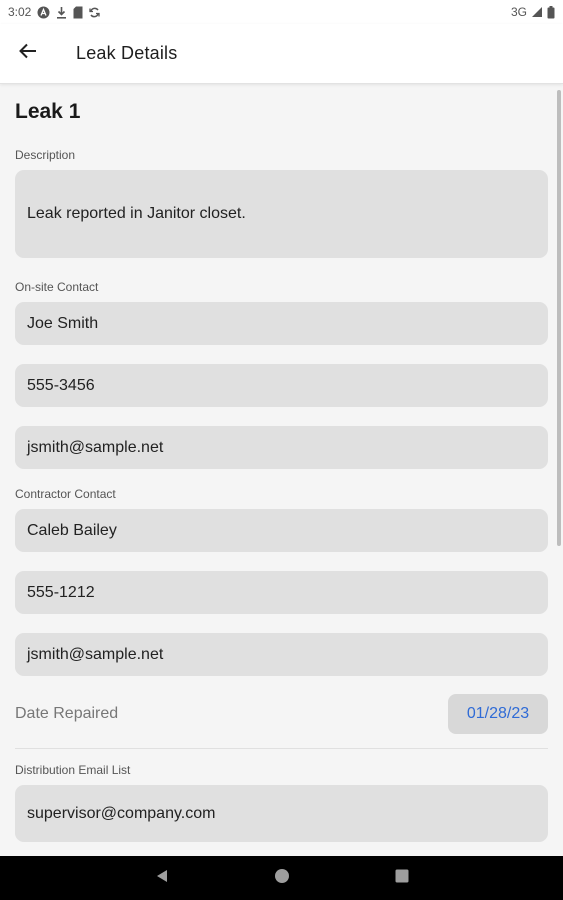 The height and width of the screenshot is (900, 563). What do you see at coordinates (281, 12) in the screenshot?
I see `status-bar: 3:02 3G` at bounding box center [281, 12].